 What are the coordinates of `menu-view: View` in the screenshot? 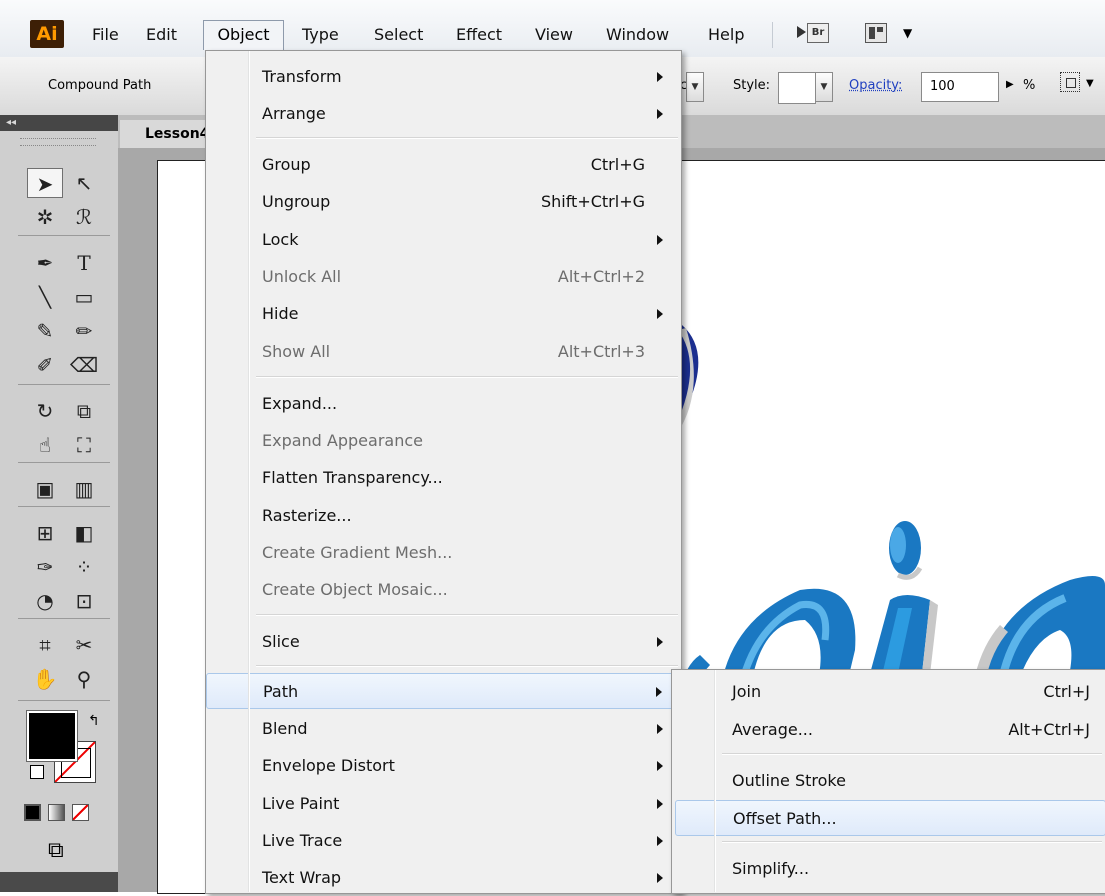 It's located at (554, 35).